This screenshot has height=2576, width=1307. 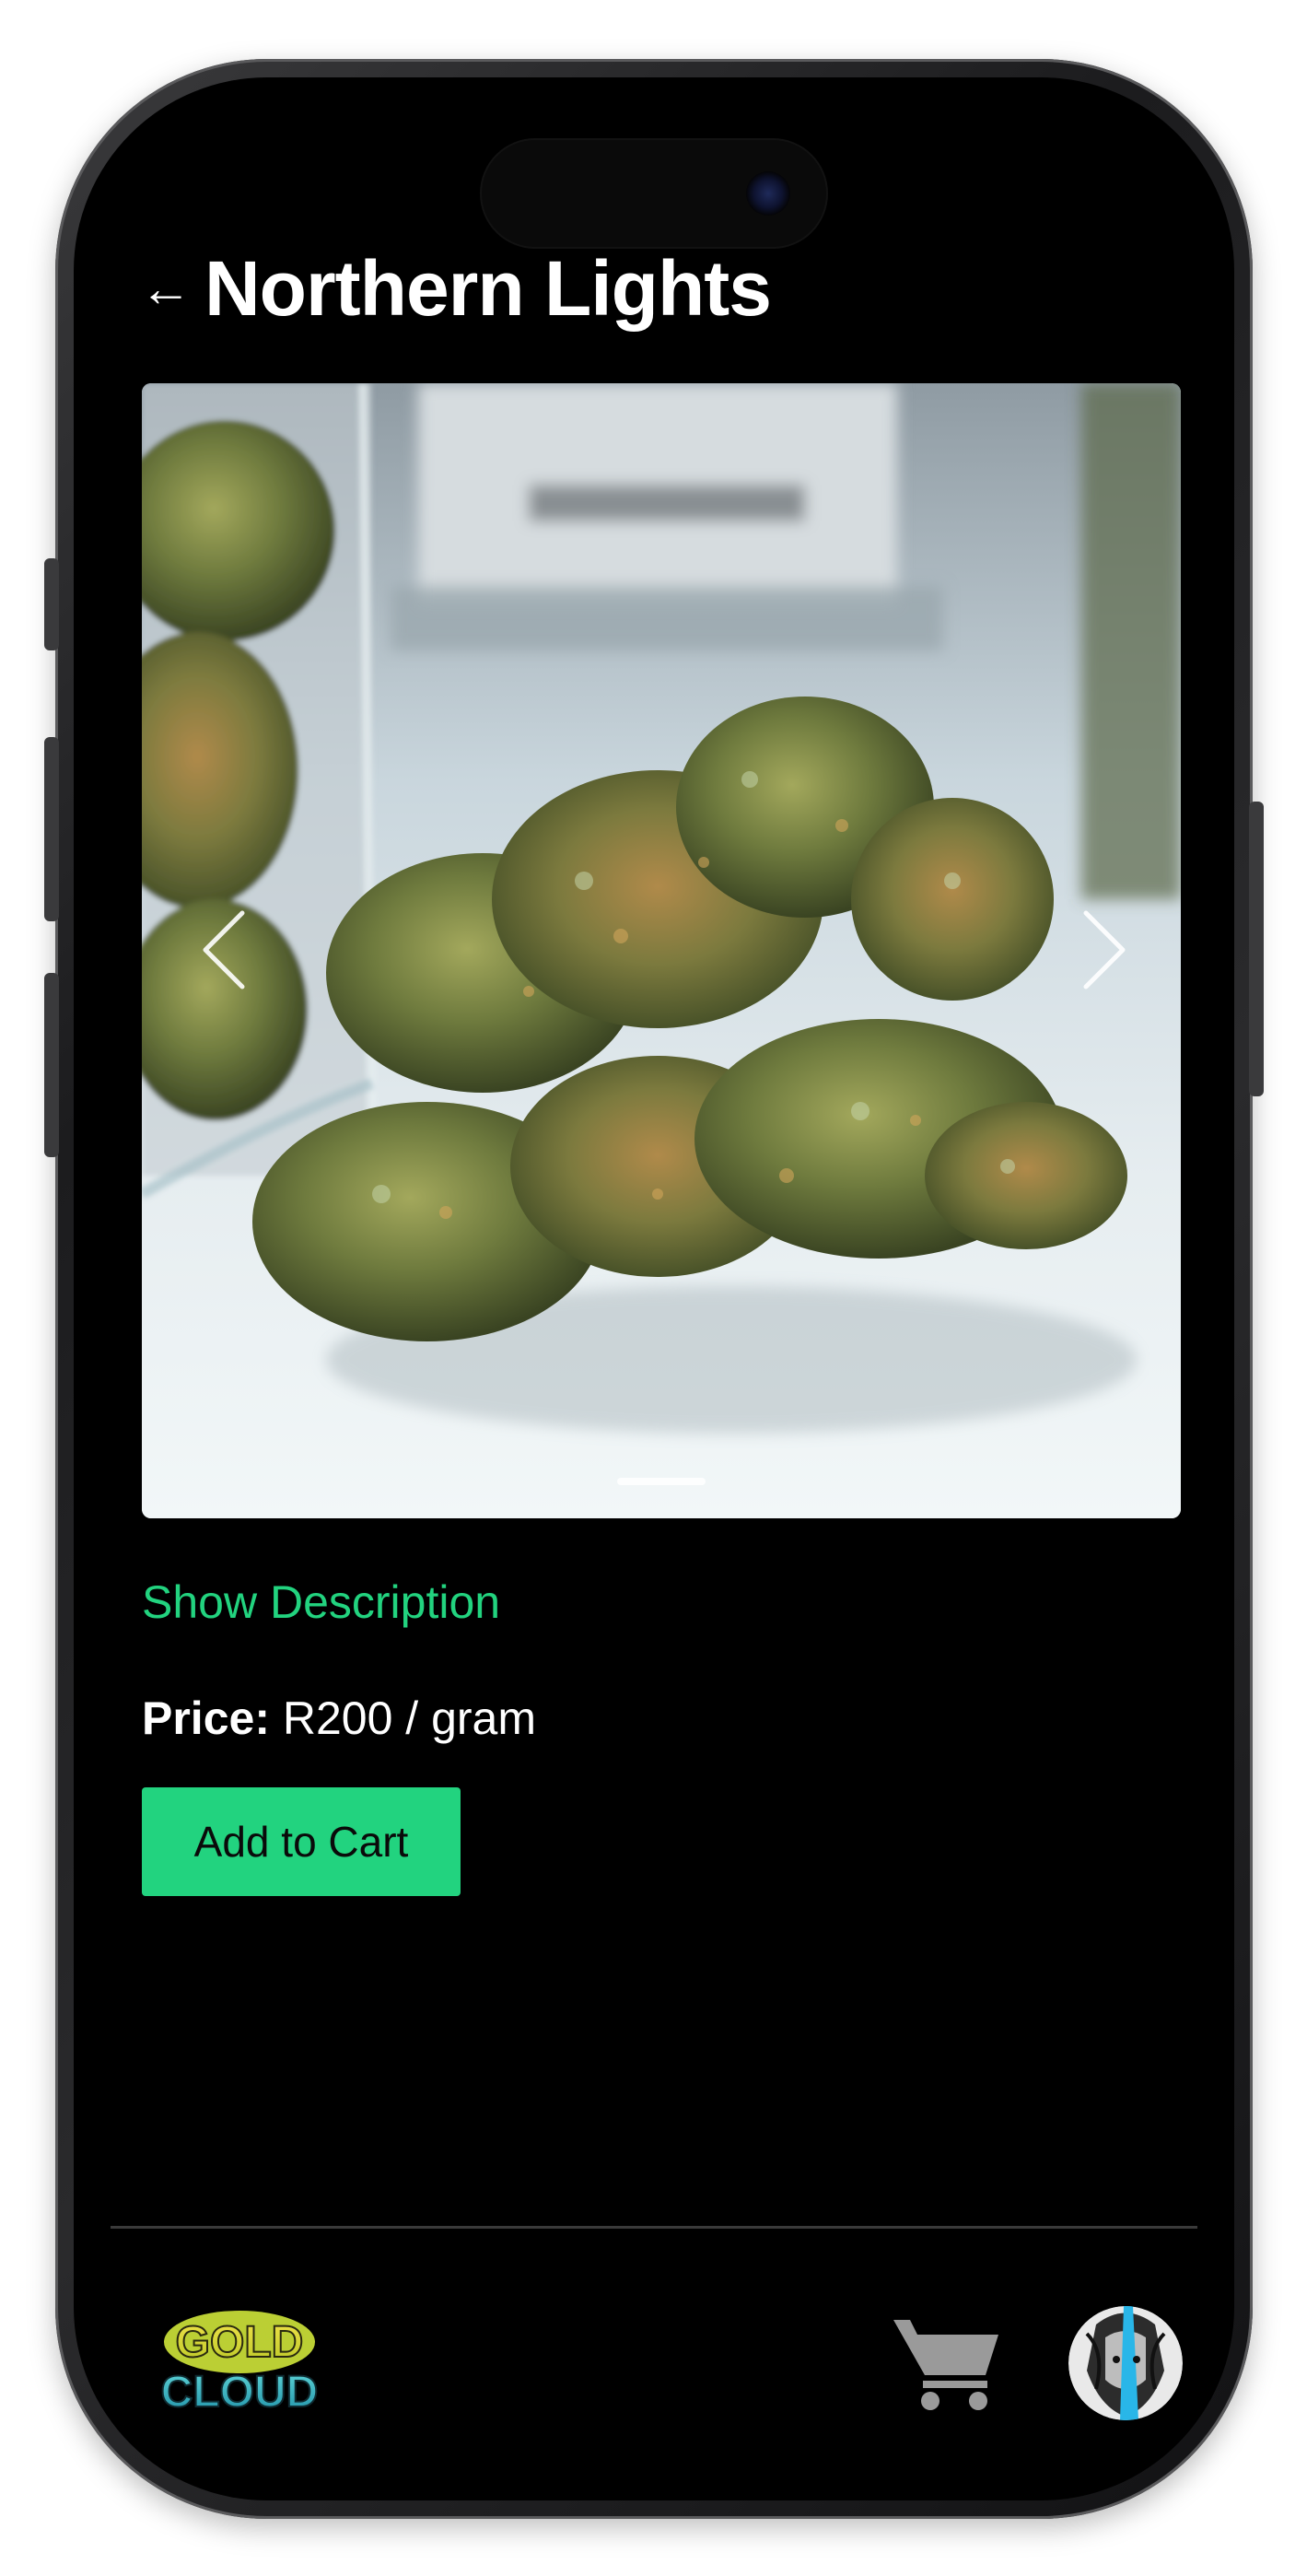 I want to click on page-title: Northern Lights, so click(x=488, y=288).